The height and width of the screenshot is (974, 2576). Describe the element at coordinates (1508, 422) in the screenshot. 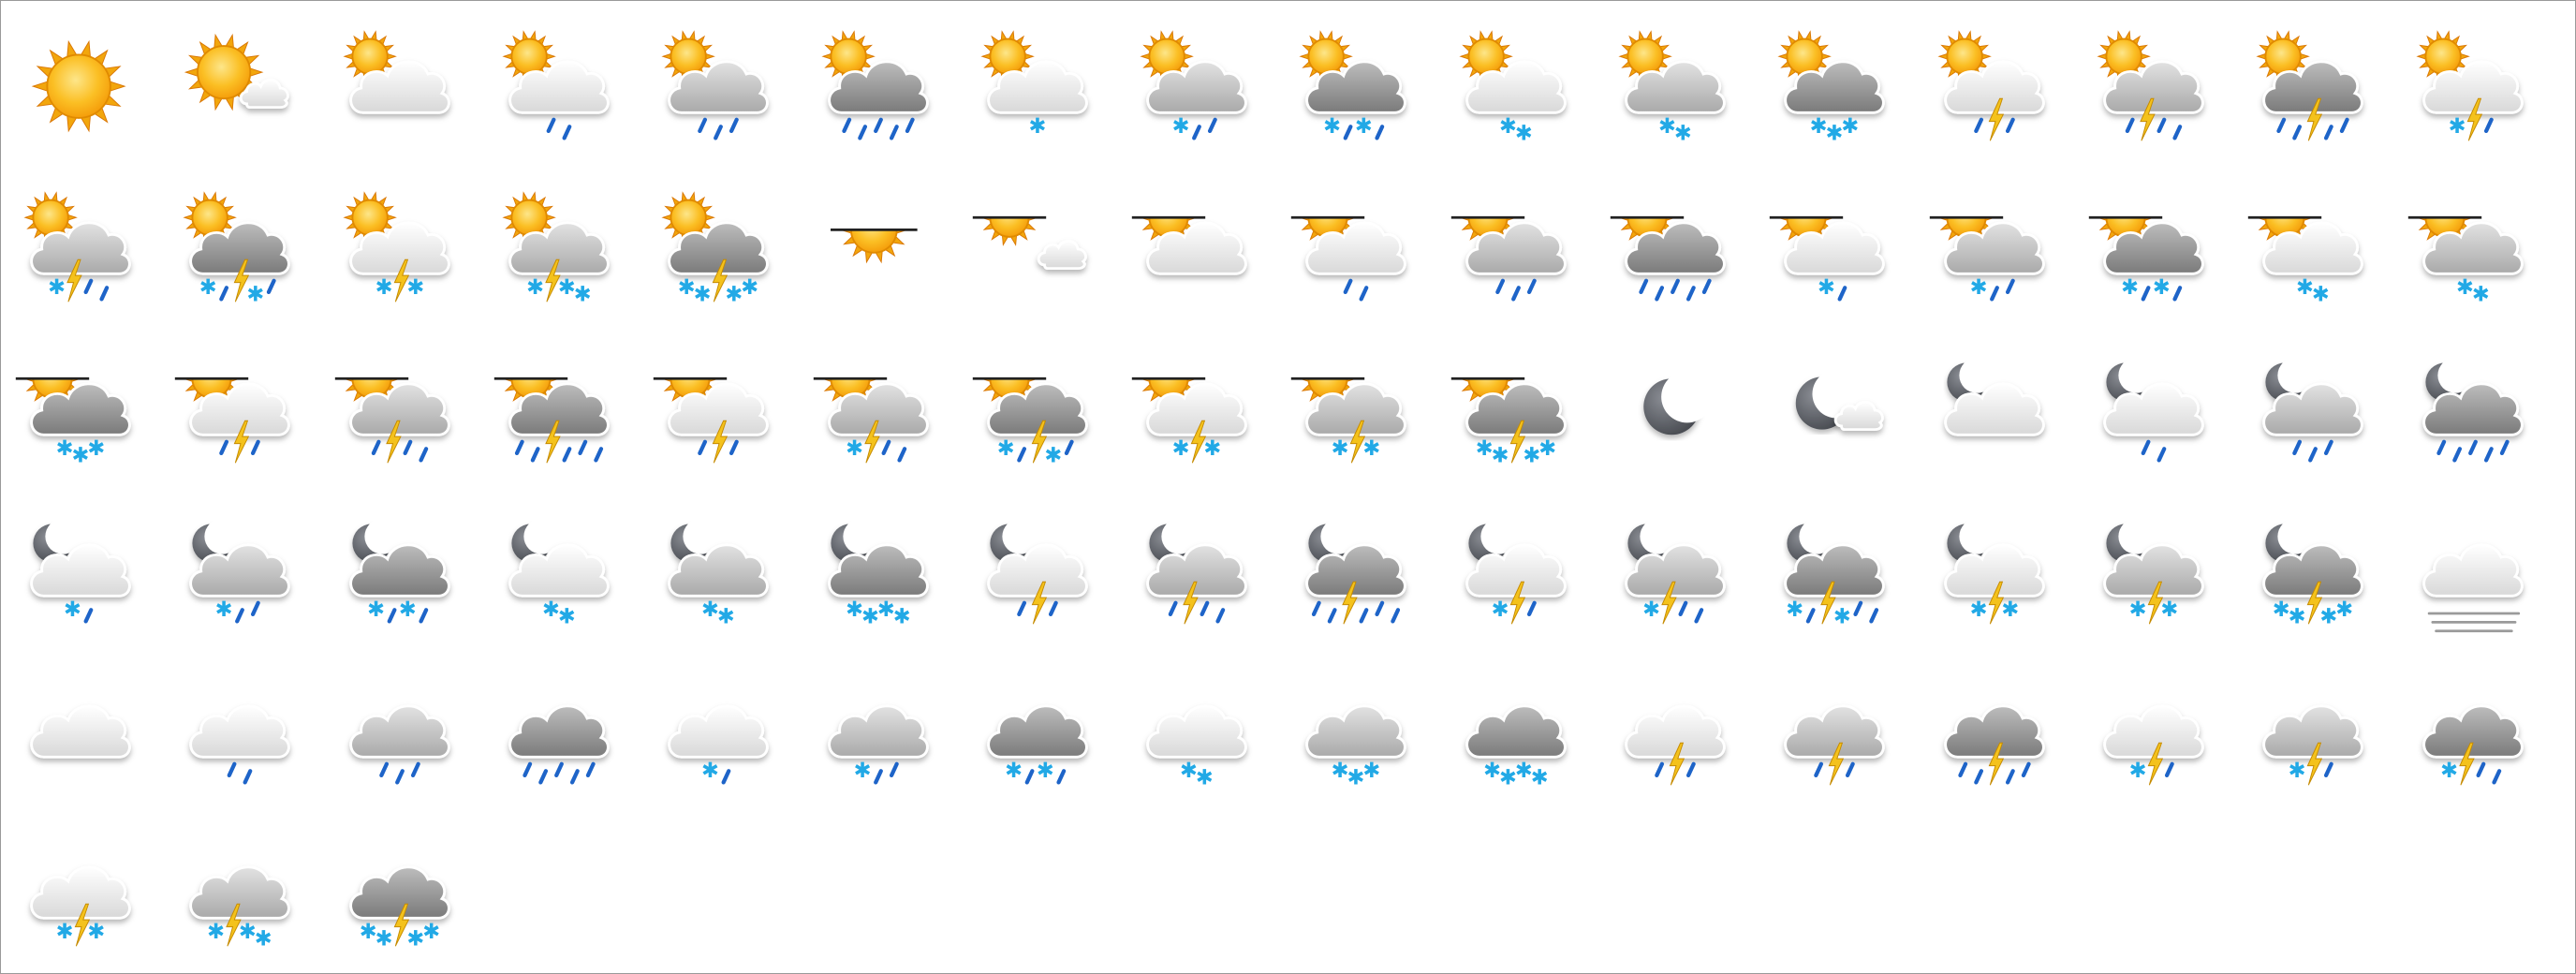

I see `polar-heavy-snow-thunder-icon: ✱✱ ✱✱` at that location.